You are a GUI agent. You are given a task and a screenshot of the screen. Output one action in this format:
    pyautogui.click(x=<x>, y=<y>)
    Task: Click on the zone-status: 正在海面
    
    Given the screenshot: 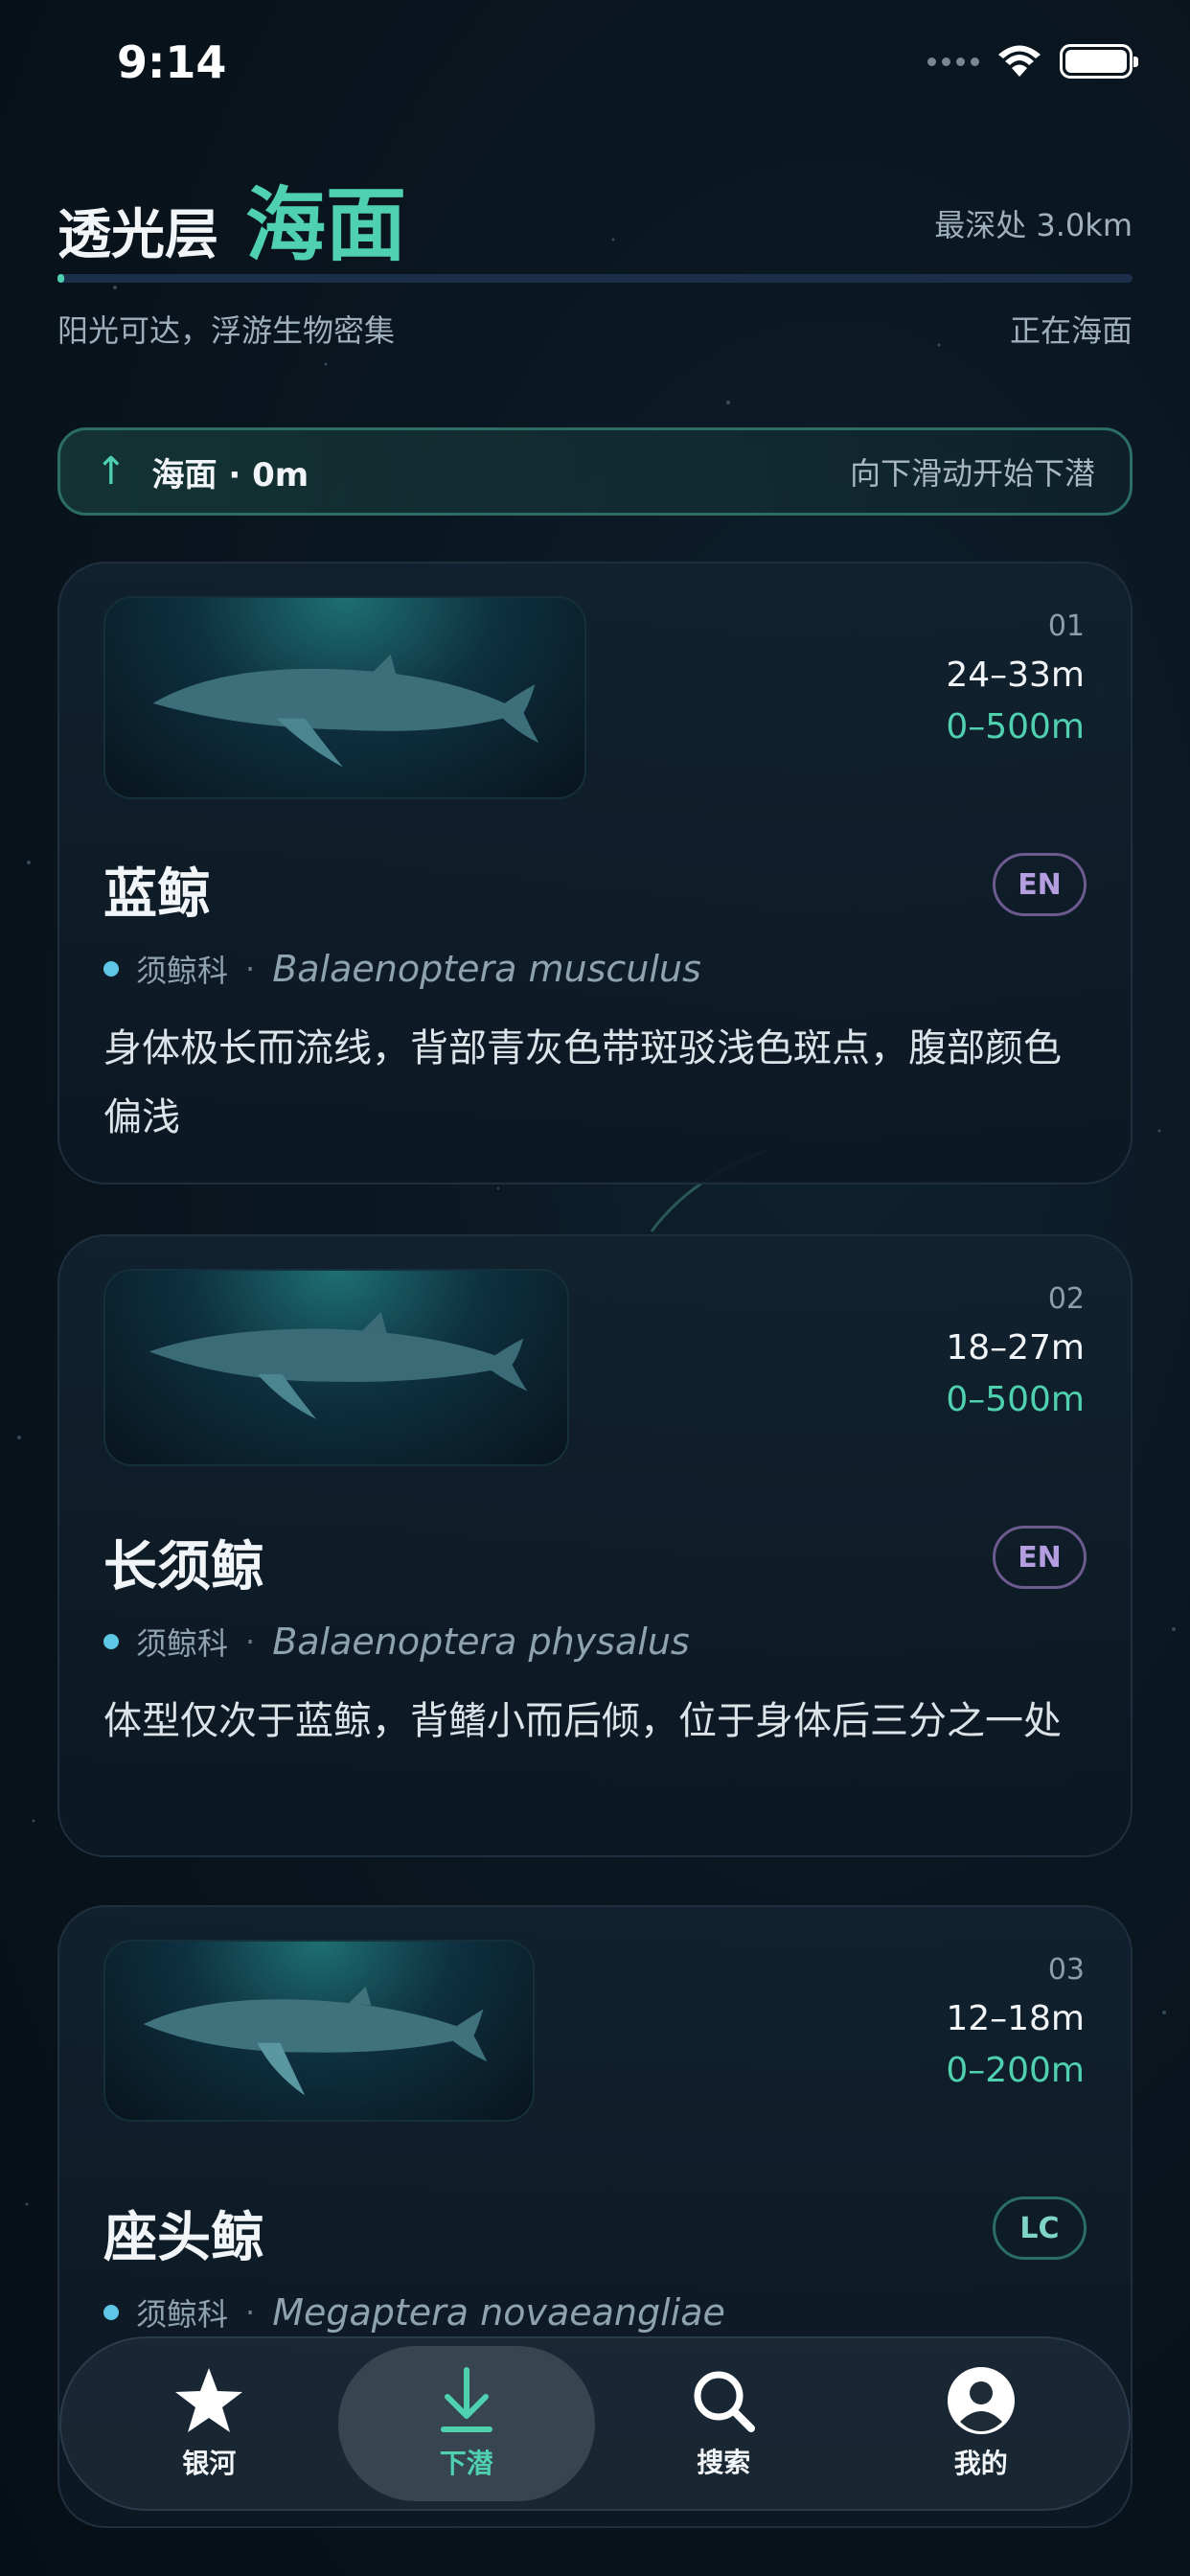 What is the action you would take?
    pyautogui.click(x=1071, y=330)
    